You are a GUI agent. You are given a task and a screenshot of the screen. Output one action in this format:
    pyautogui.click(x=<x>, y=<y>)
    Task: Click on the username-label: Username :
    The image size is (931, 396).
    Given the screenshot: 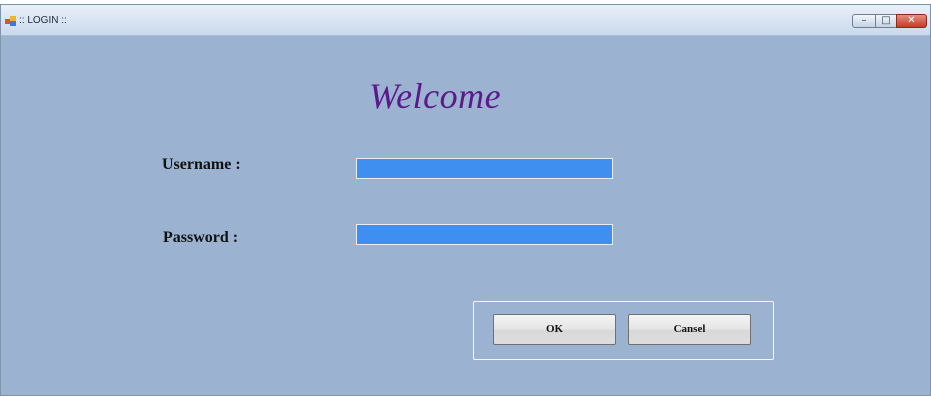 What is the action you would take?
    pyautogui.click(x=201, y=164)
    